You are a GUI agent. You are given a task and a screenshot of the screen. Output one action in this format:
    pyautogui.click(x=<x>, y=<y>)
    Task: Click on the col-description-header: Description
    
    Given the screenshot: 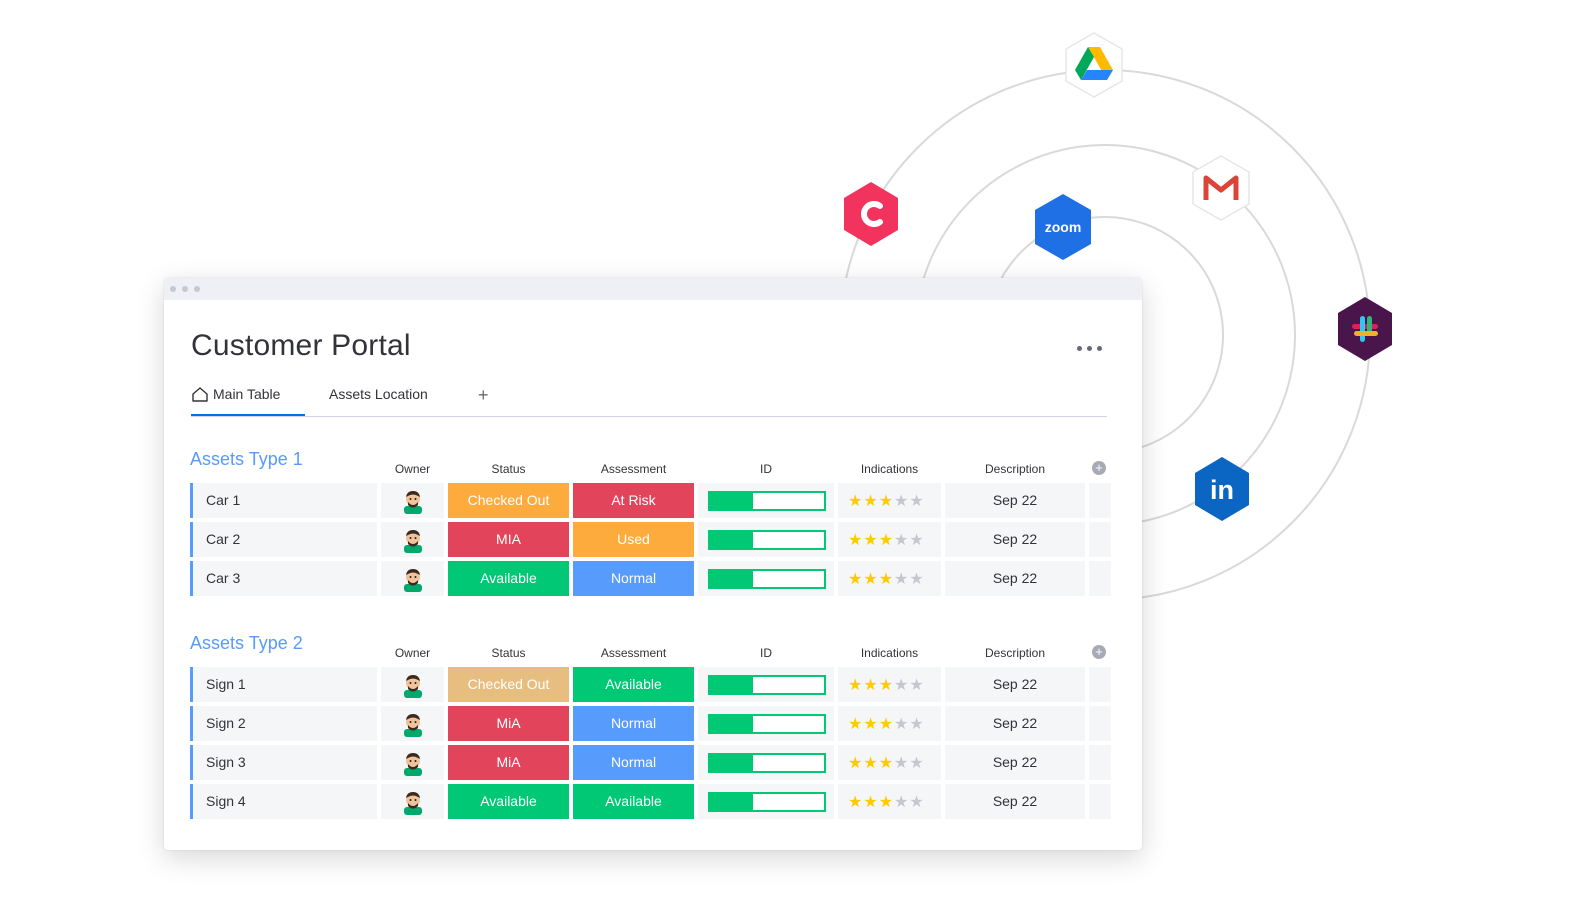 What is the action you would take?
    pyautogui.click(x=1015, y=653)
    